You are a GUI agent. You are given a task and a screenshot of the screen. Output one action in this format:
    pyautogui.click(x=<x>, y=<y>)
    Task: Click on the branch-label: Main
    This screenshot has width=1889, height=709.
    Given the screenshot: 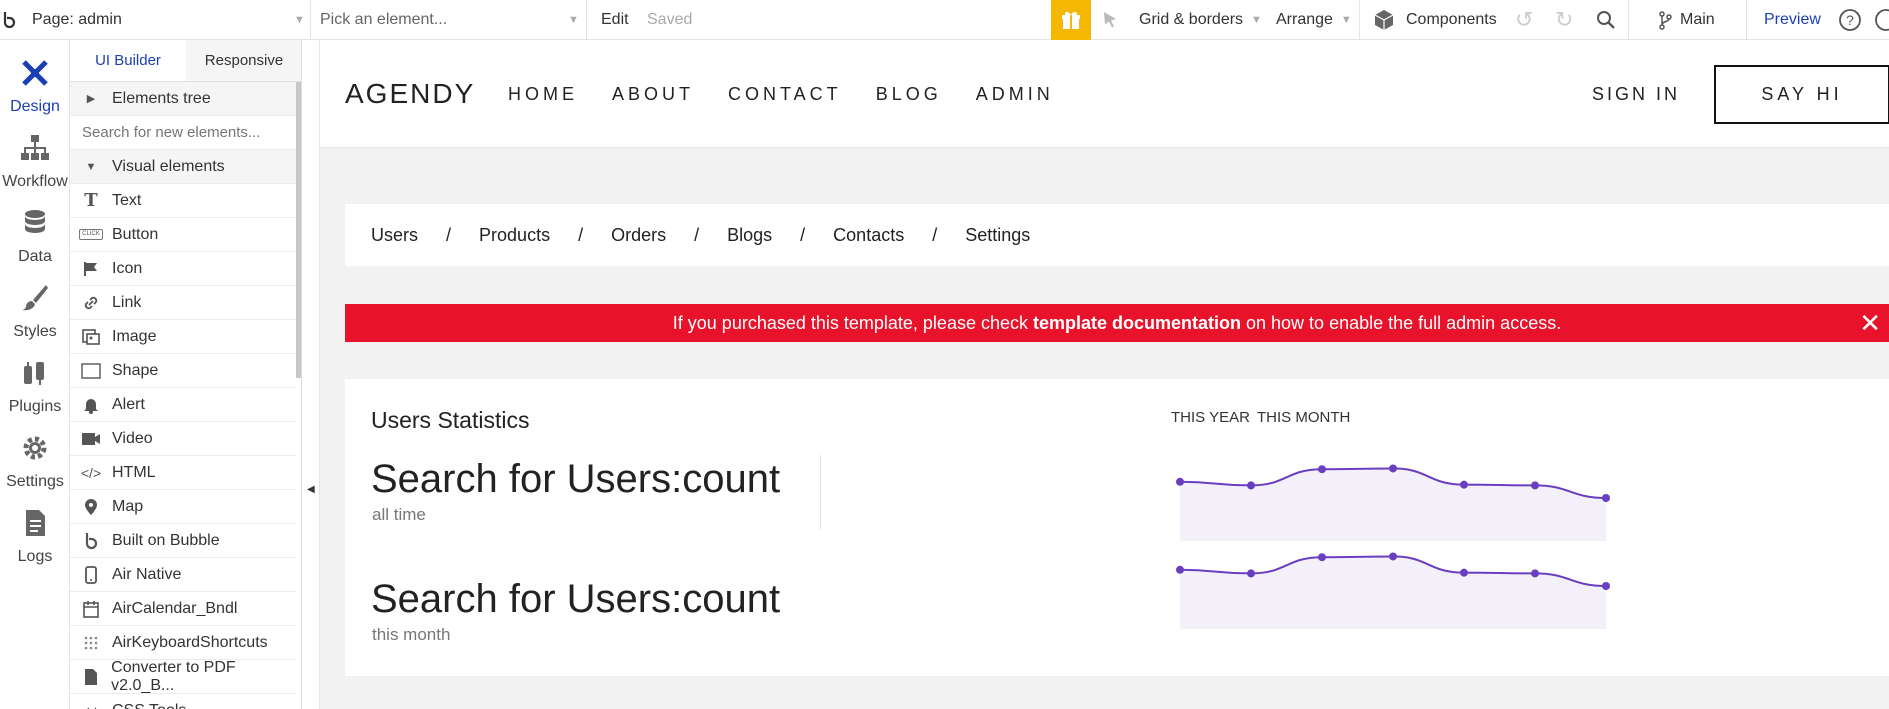 What is the action you would take?
    pyautogui.click(x=1697, y=19)
    